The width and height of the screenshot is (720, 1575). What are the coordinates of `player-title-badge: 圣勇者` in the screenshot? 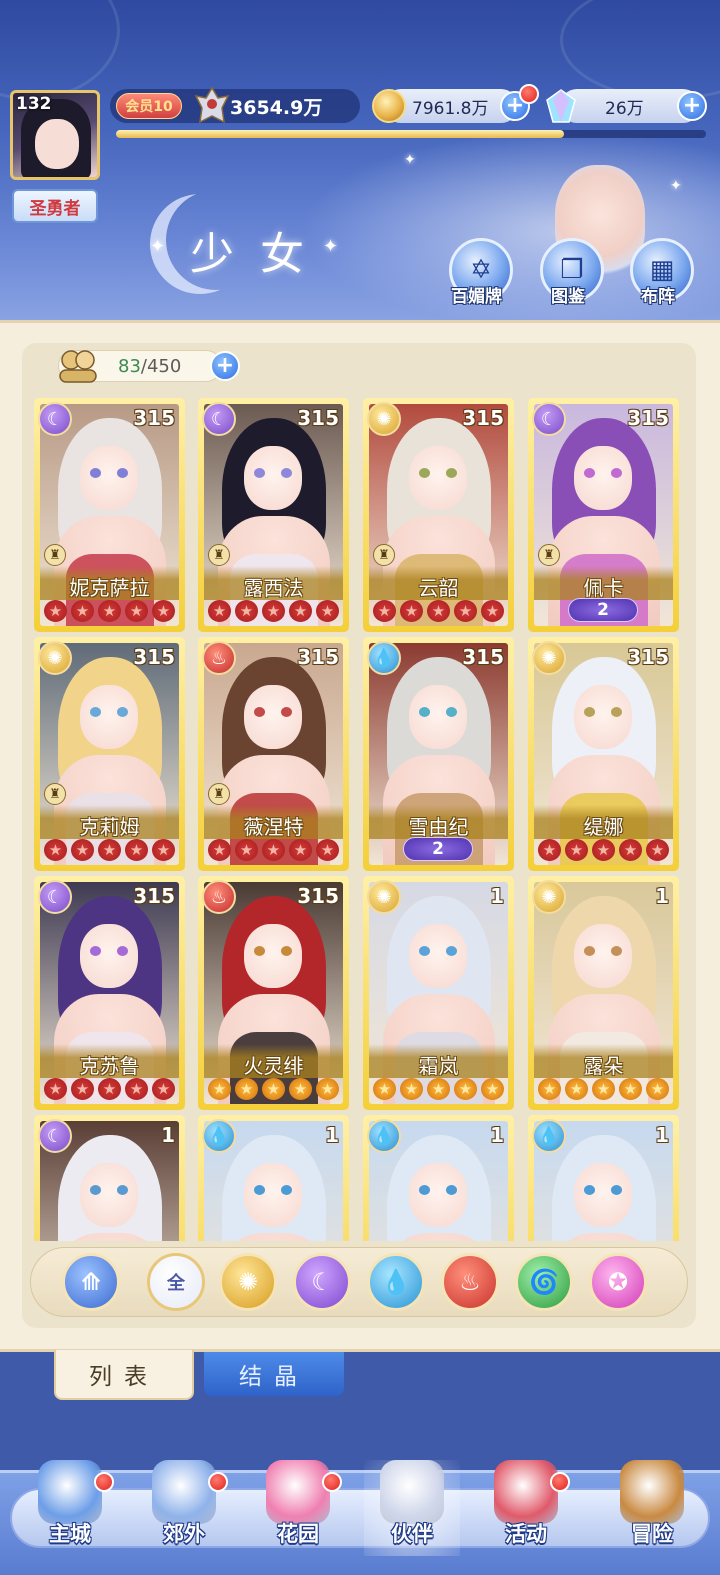 It's located at (55, 206).